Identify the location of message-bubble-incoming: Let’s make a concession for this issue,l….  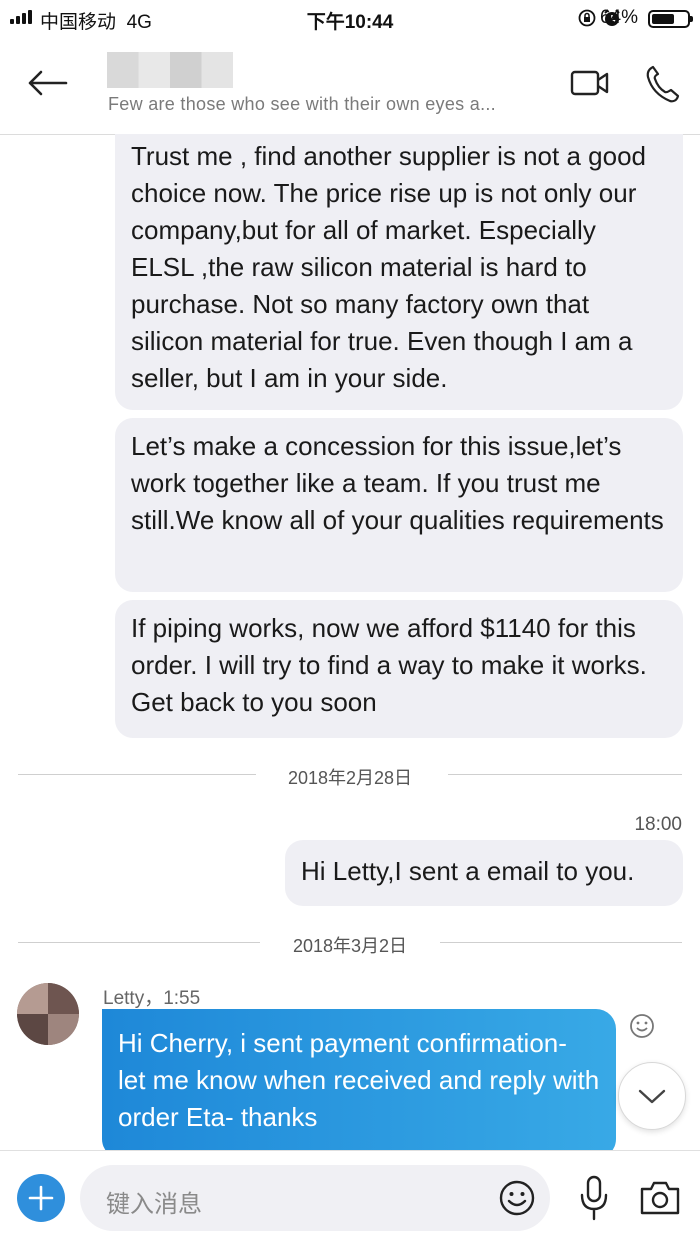
(399, 505).